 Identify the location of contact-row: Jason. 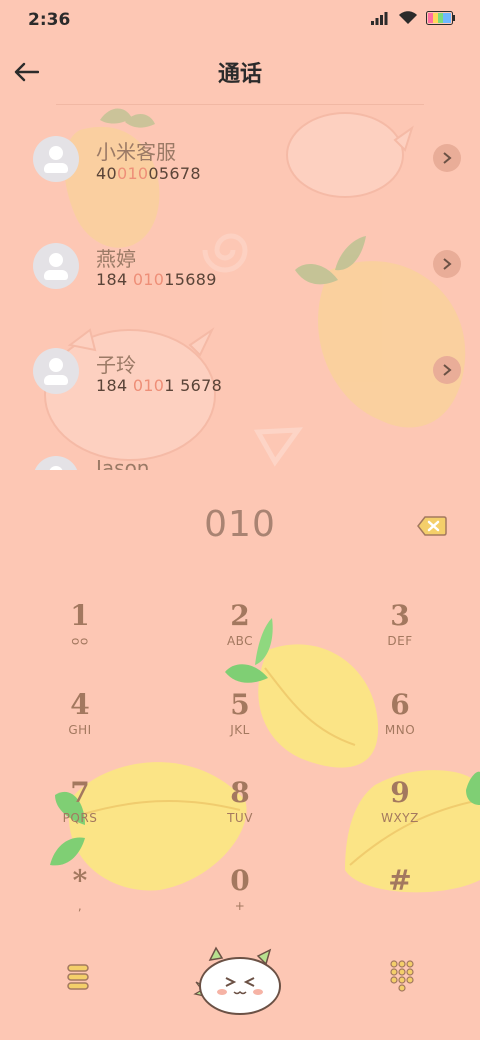
(240, 446).